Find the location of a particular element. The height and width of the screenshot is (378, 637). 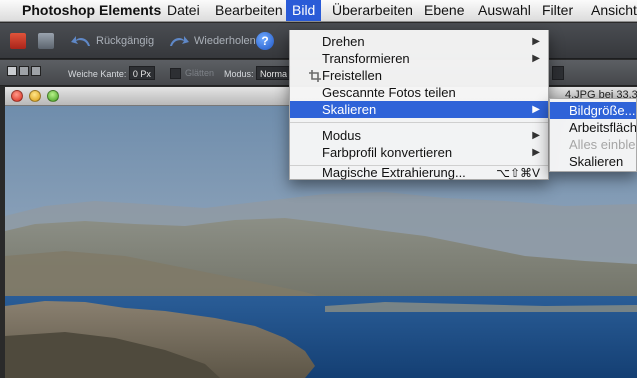

feather-label: Weiche Kante: is located at coordinates (97, 74).